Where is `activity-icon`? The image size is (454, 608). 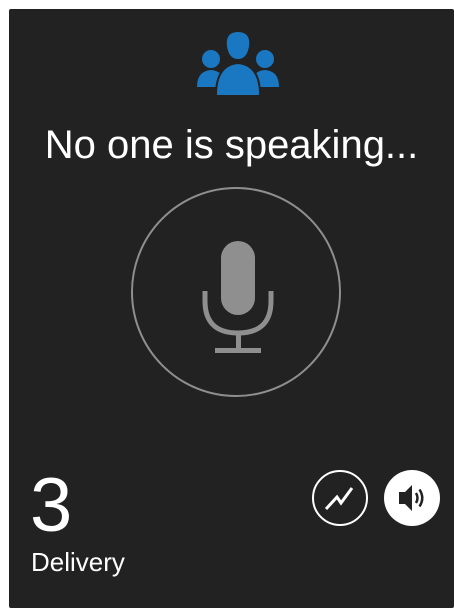
activity-icon is located at coordinates (339, 499).